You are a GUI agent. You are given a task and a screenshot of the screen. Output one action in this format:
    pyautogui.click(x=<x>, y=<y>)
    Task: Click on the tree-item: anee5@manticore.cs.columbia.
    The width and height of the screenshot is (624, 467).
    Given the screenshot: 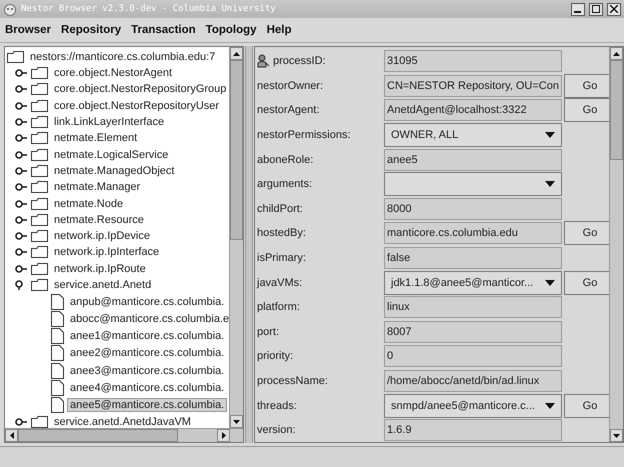 What is the action you would take?
    pyautogui.click(x=147, y=405)
    